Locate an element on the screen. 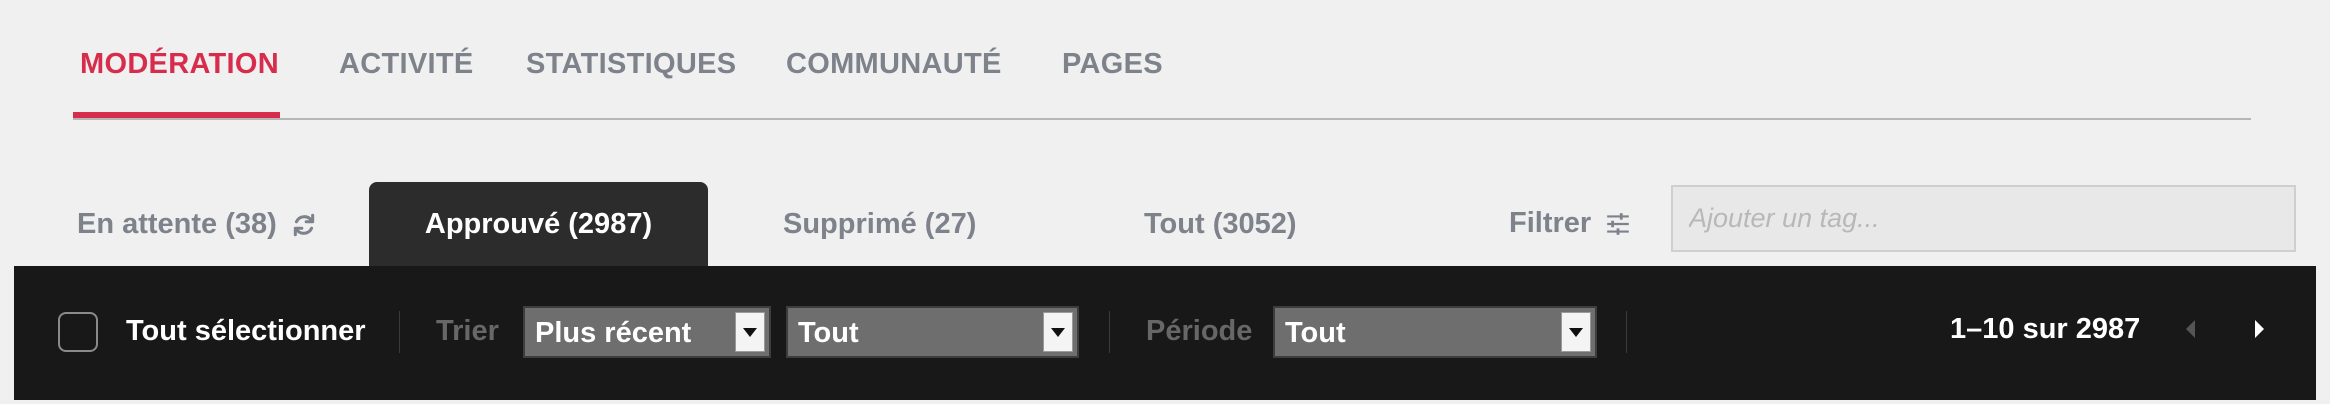 The width and height of the screenshot is (2330, 404). subtab-supprime: Supprimé (27) is located at coordinates (879, 224).